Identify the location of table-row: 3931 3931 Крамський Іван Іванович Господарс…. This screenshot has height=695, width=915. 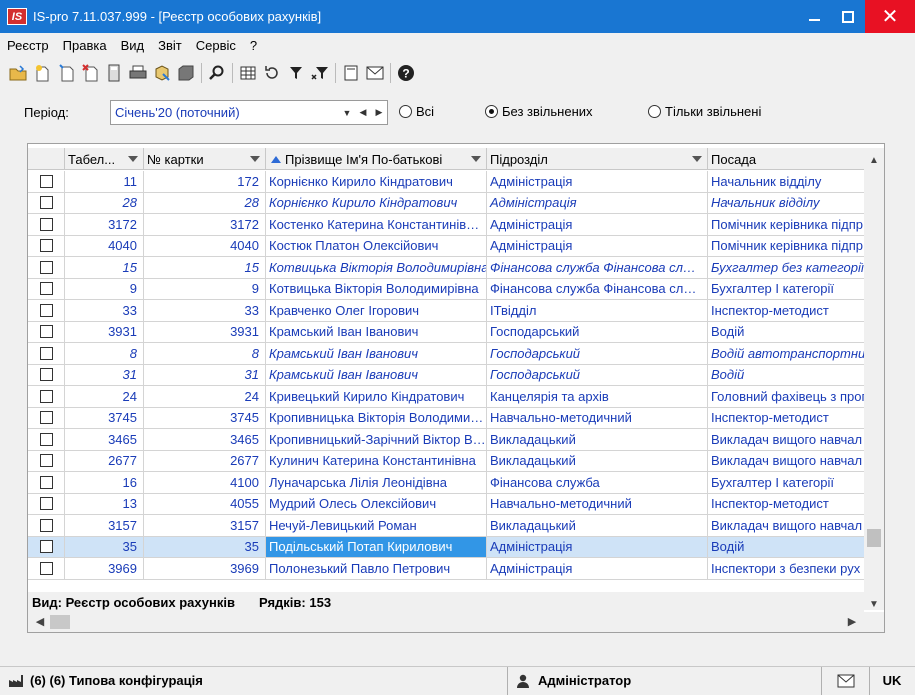
(446, 332).